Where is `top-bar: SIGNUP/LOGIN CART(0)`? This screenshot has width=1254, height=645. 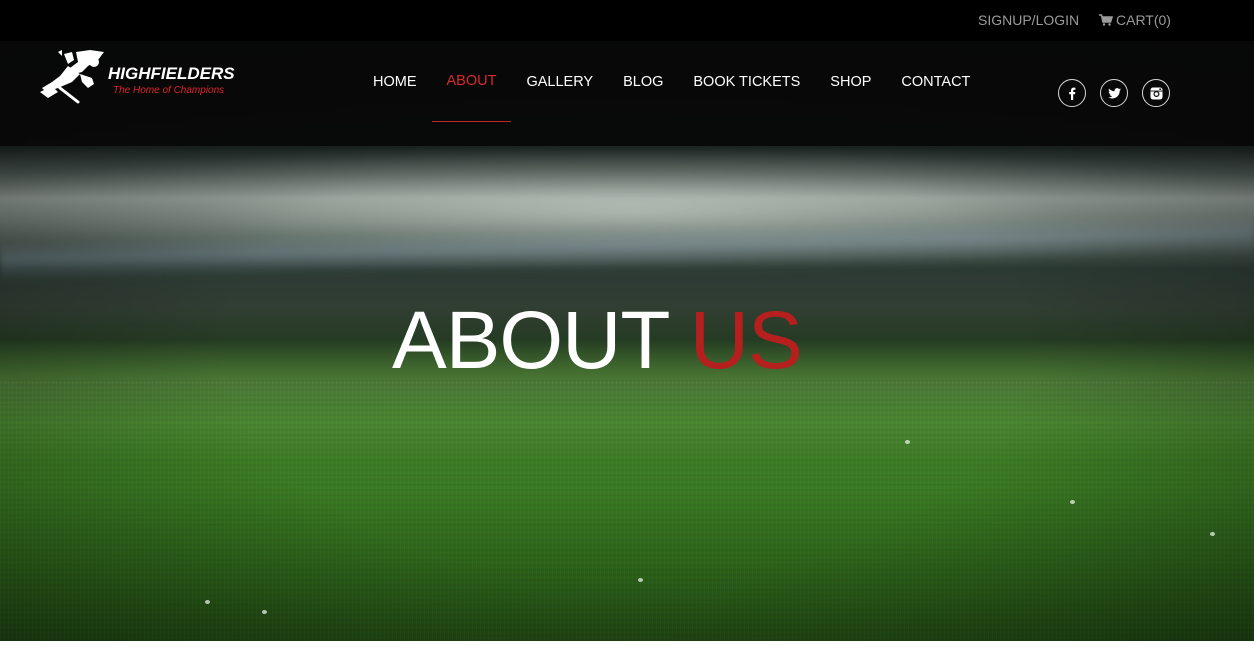 top-bar: SIGNUP/LOGIN CART(0) is located at coordinates (627, 20).